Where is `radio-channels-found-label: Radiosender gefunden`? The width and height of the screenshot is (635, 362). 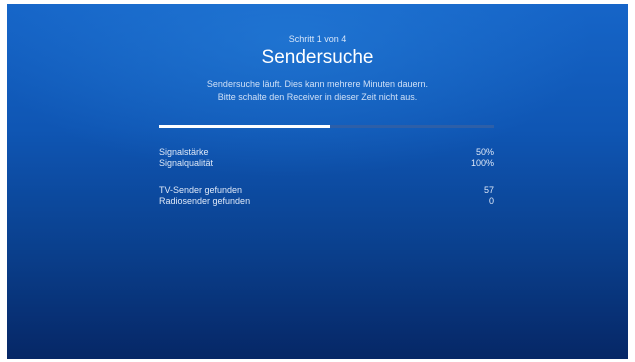
radio-channels-found-label: Radiosender gefunden is located at coordinates (205, 201).